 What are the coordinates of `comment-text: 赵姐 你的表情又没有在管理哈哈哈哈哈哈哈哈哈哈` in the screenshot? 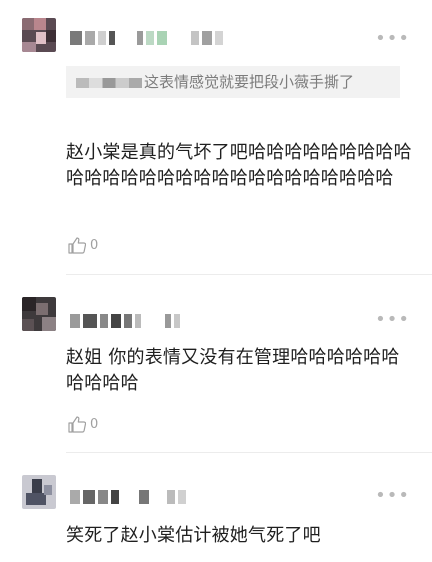 It's located at (233, 370).